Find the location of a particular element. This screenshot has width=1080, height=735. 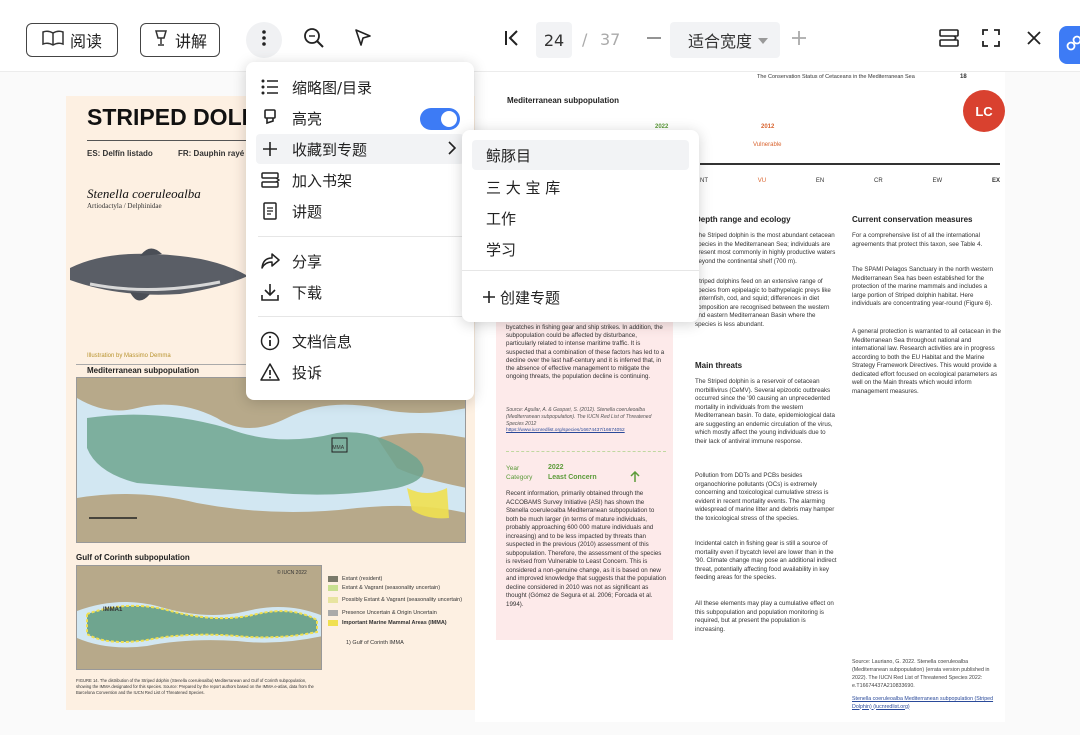

zoom-out-button is located at coordinates (654, 40).